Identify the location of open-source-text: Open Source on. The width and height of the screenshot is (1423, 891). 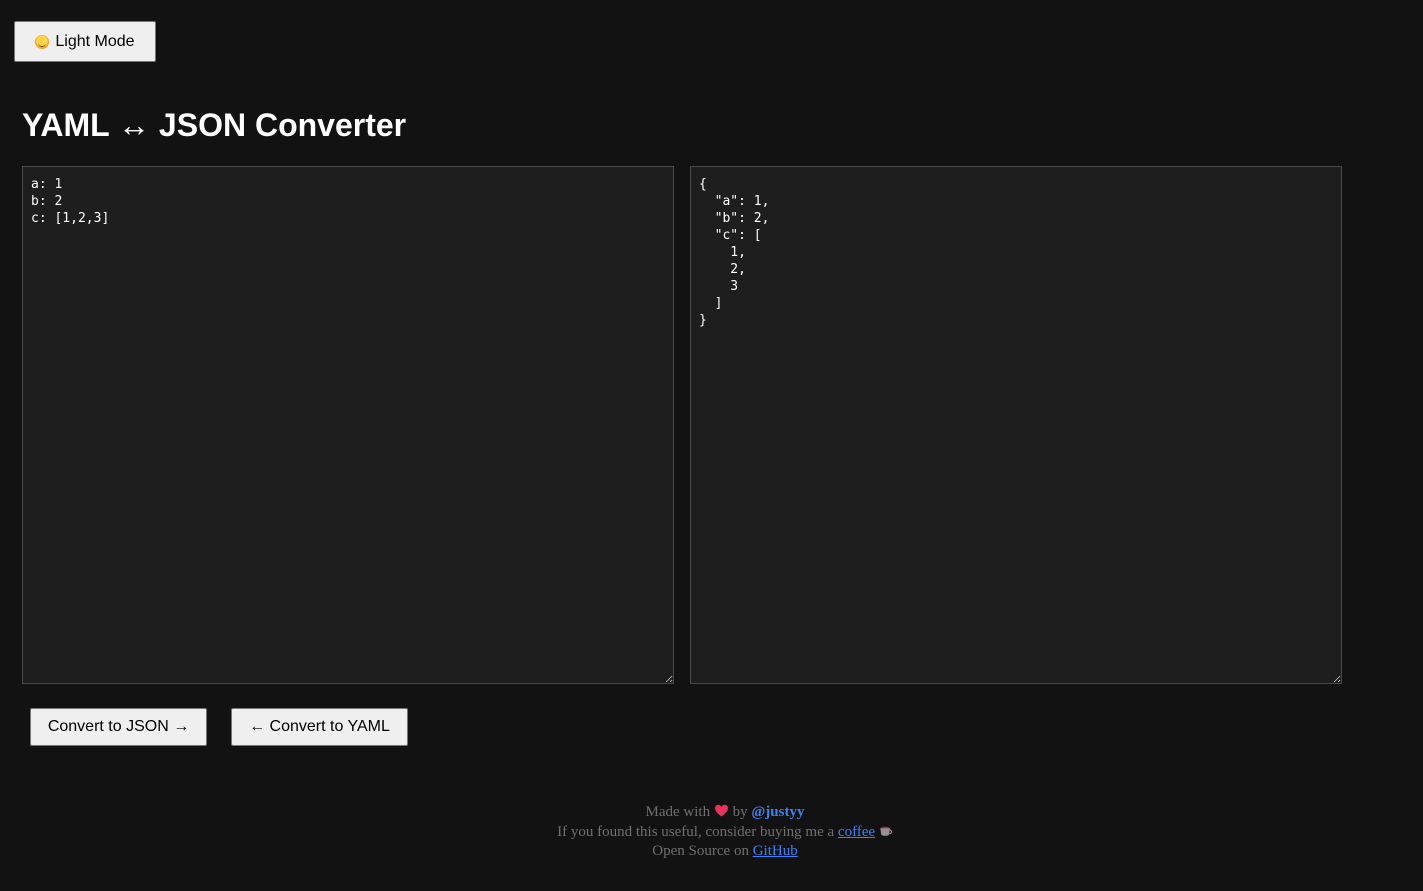
(700, 851).